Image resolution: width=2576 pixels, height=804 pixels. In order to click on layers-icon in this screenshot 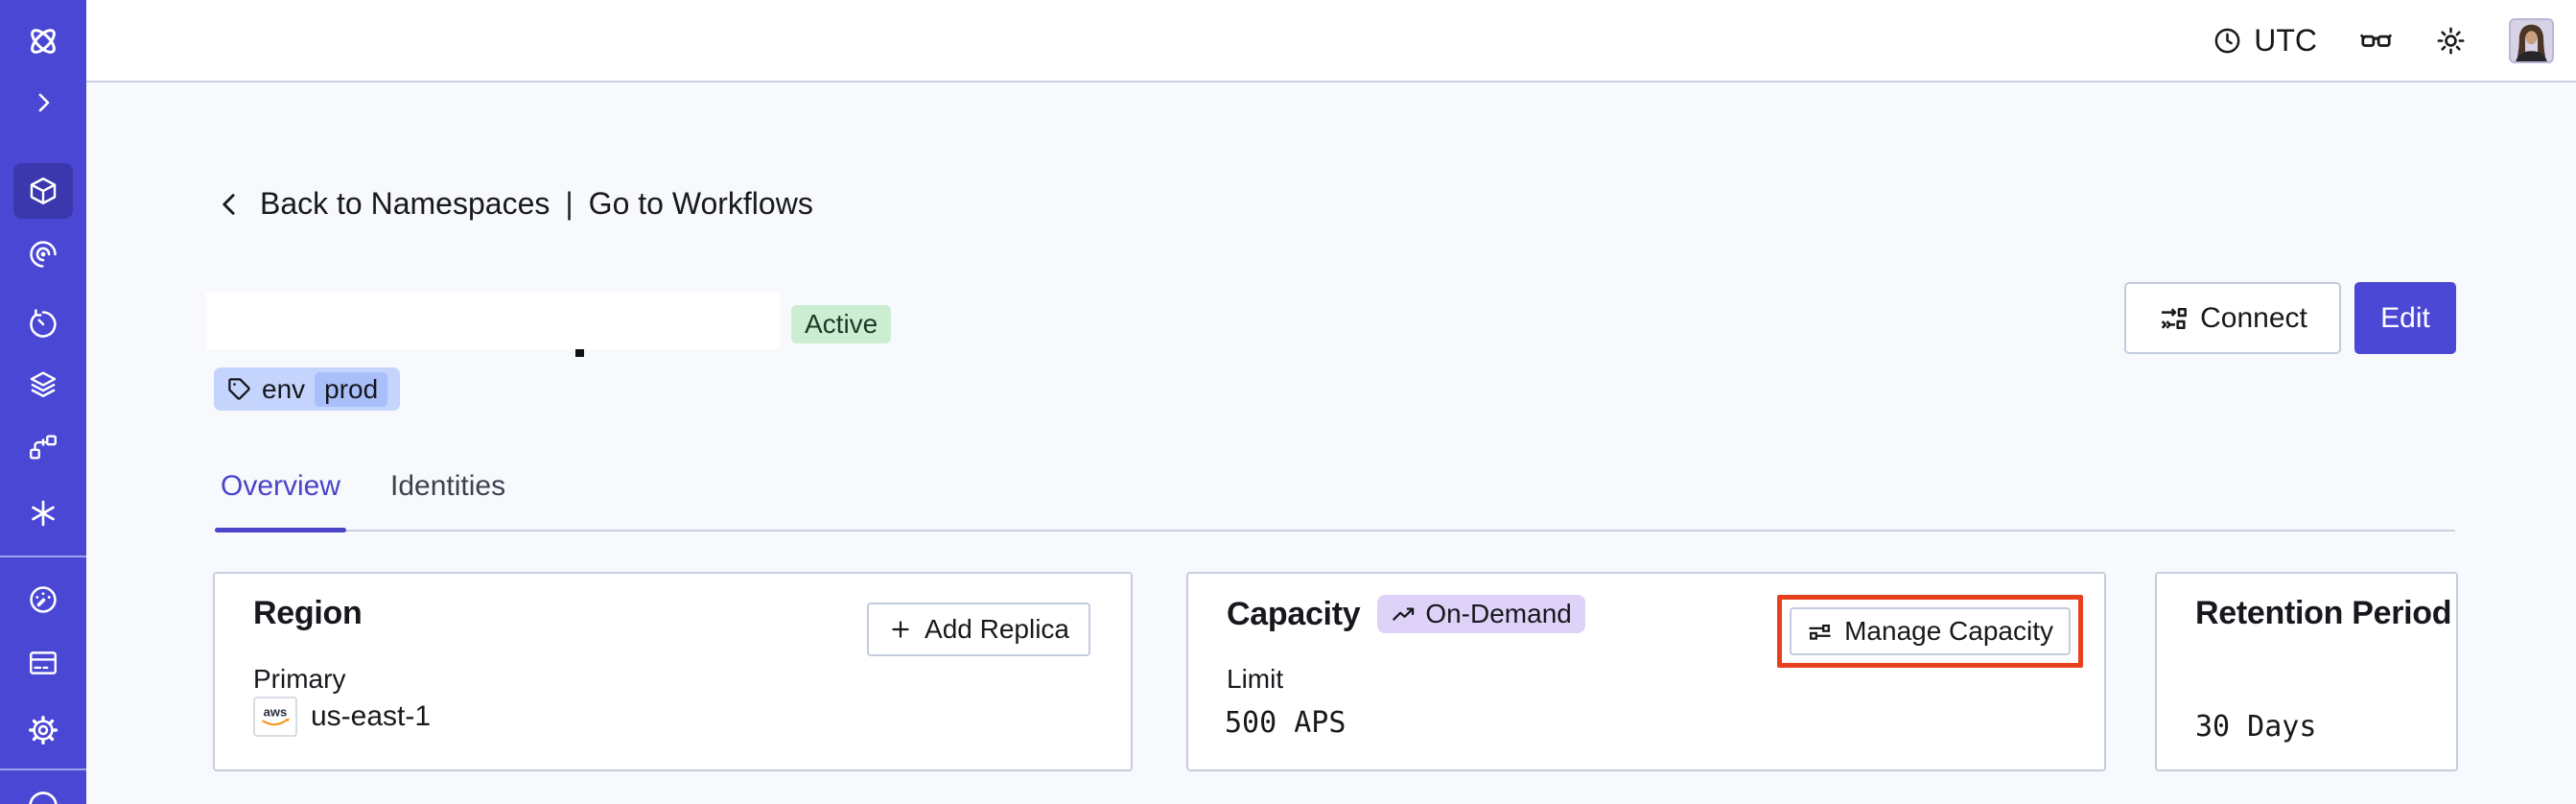, I will do `click(43, 384)`.